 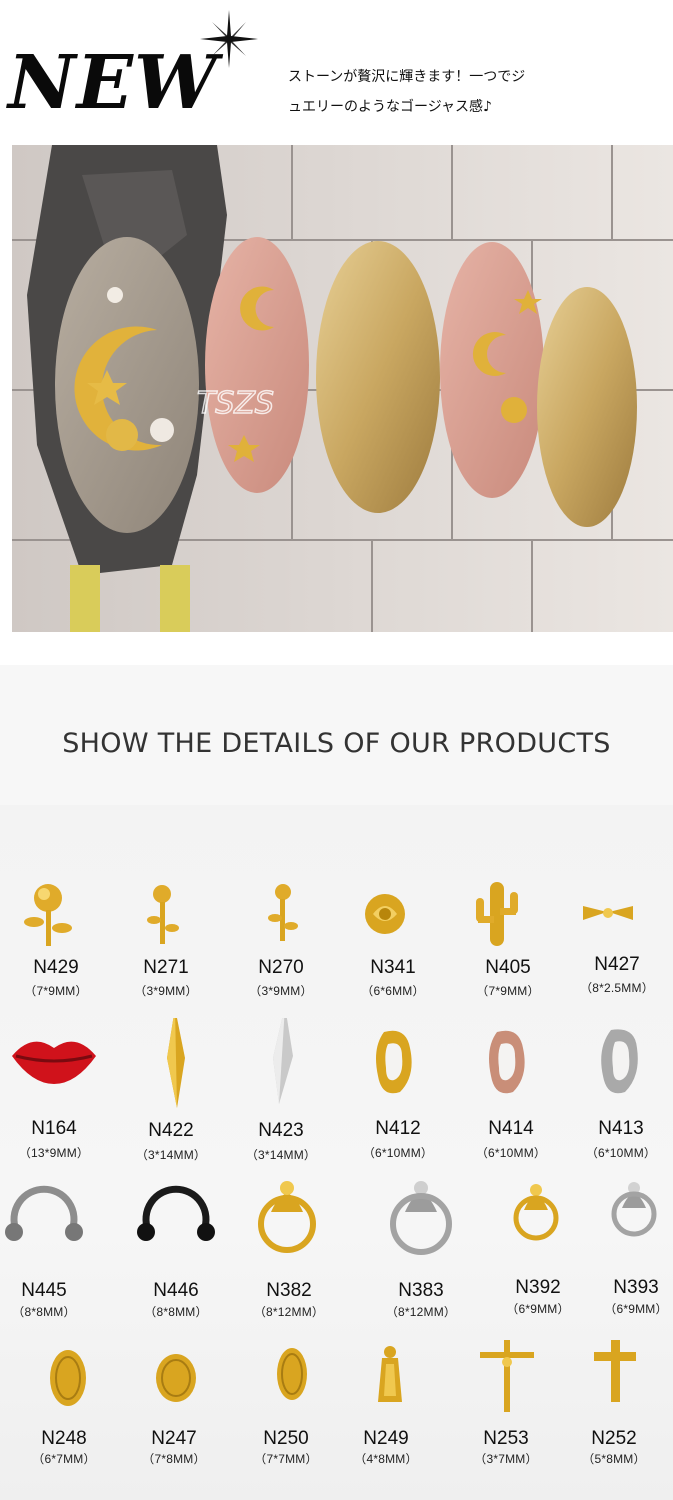 What do you see at coordinates (508, 967) in the screenshot?
I see `product-code: N405` at bounding box center [508, 967].